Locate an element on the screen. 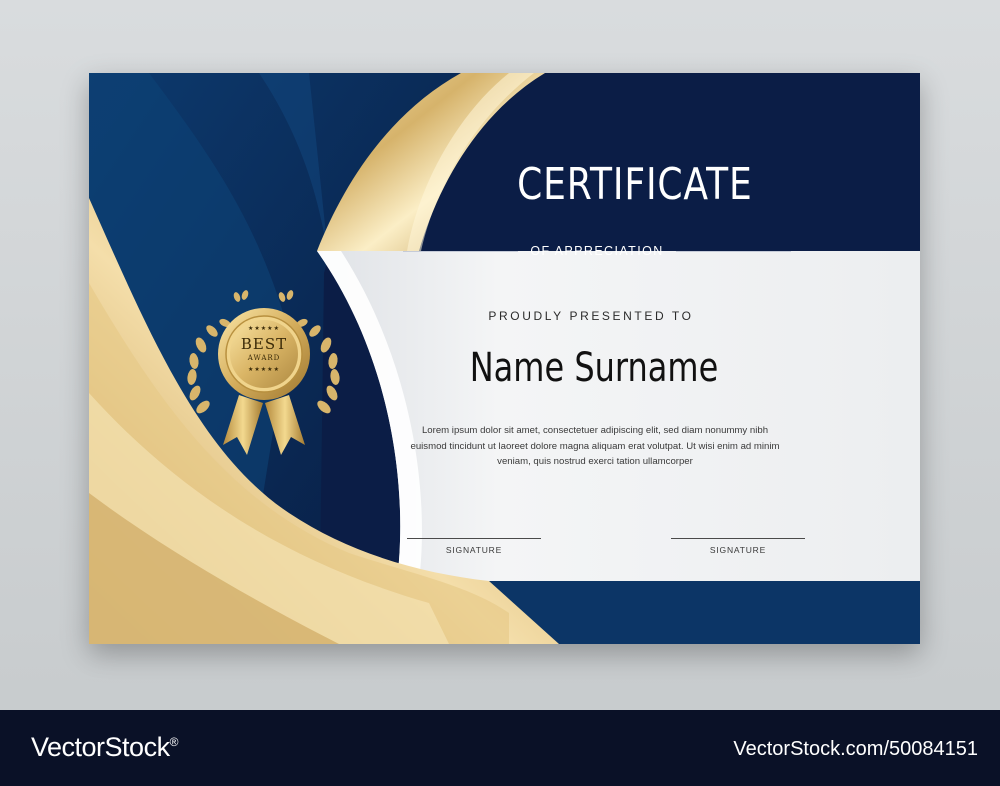 Image resolution: width=1000 pixels, height=786 pixels. recipient-name: Name Surname is located at coordinates (594, 368).